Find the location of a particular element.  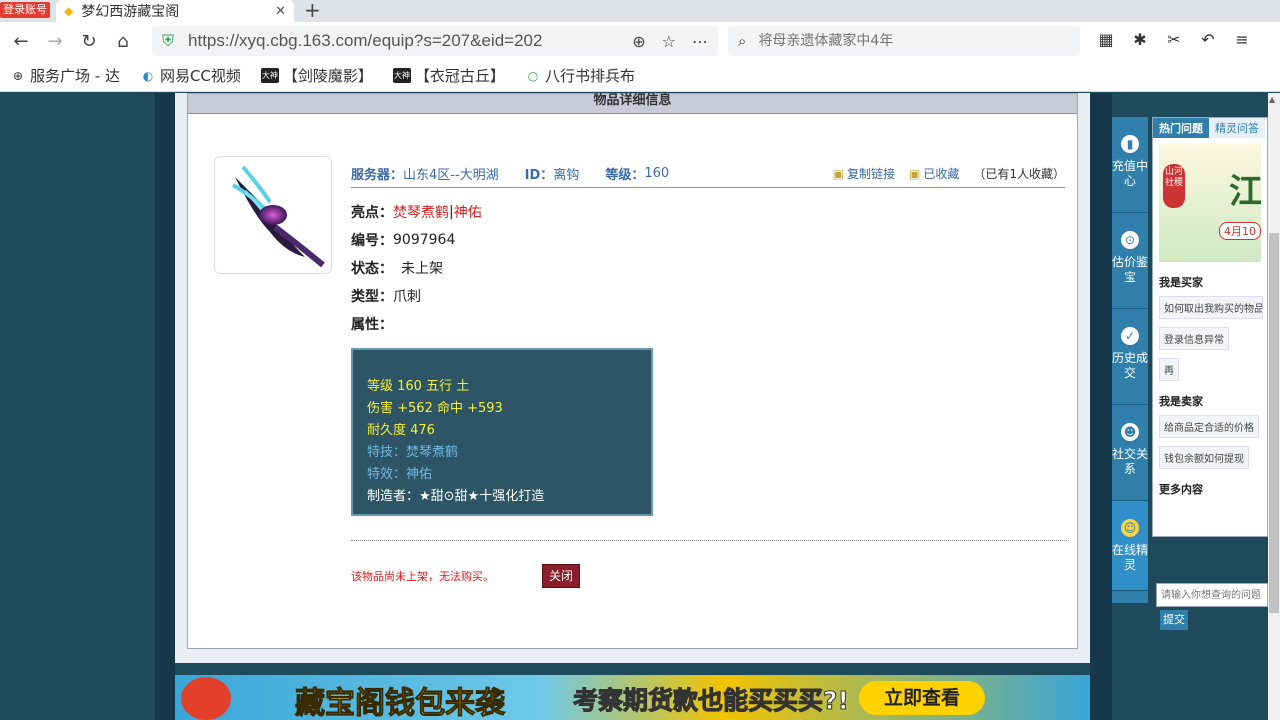

promo-date: 4月10 is located at coordinates (1240, 231).